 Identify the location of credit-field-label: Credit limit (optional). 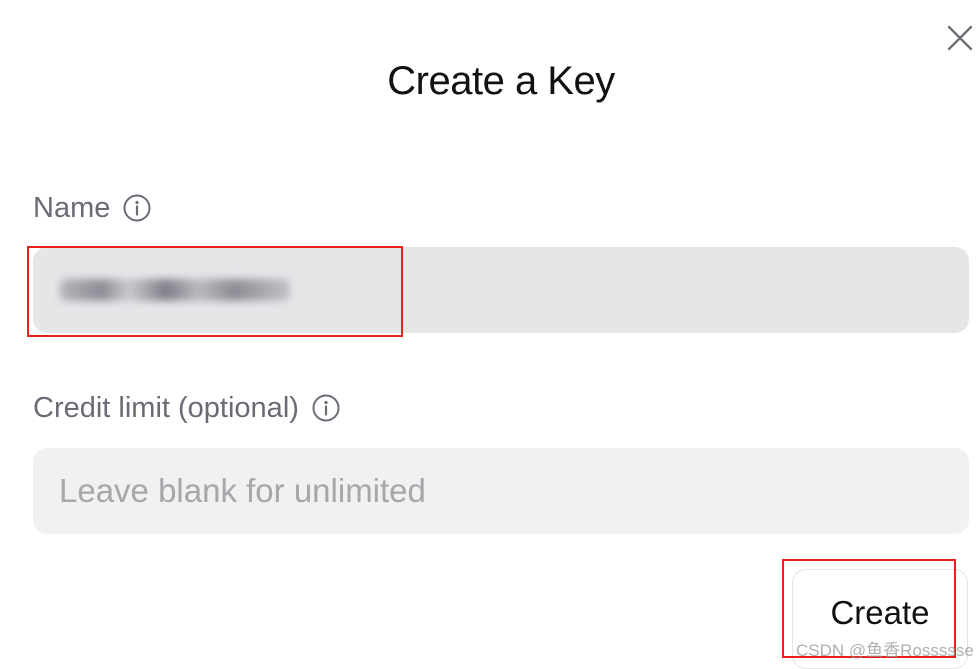
(187, 408).